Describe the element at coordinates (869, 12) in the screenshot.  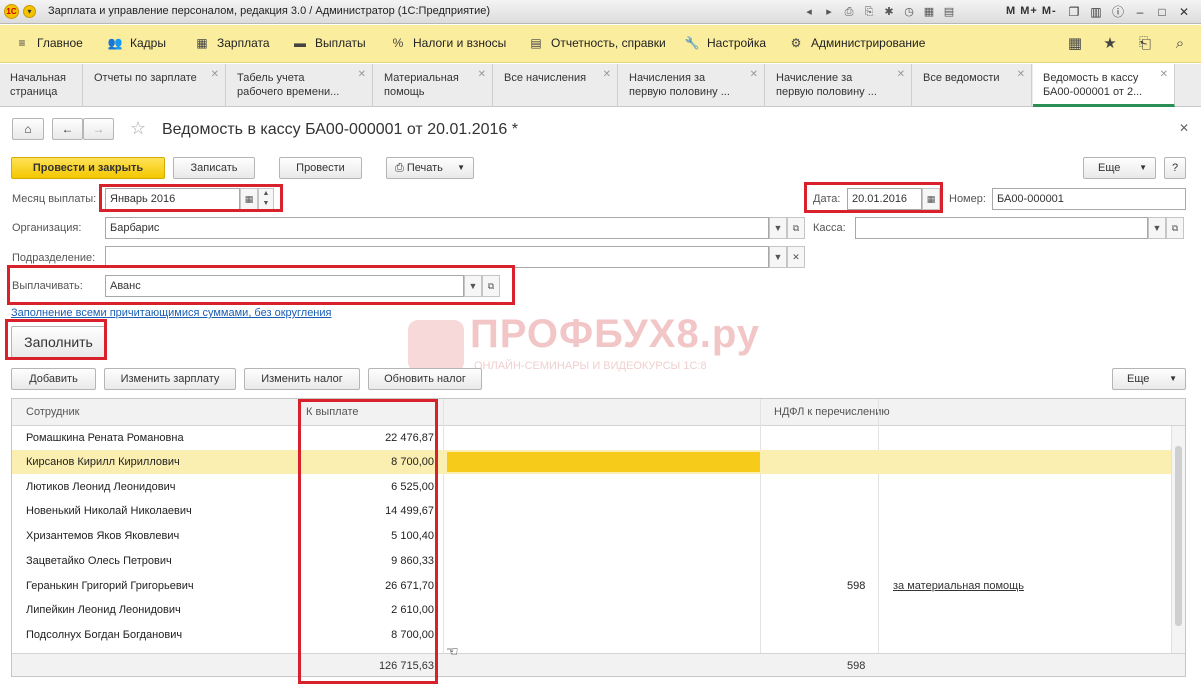
I see `link-icon: ⎘` at that location.